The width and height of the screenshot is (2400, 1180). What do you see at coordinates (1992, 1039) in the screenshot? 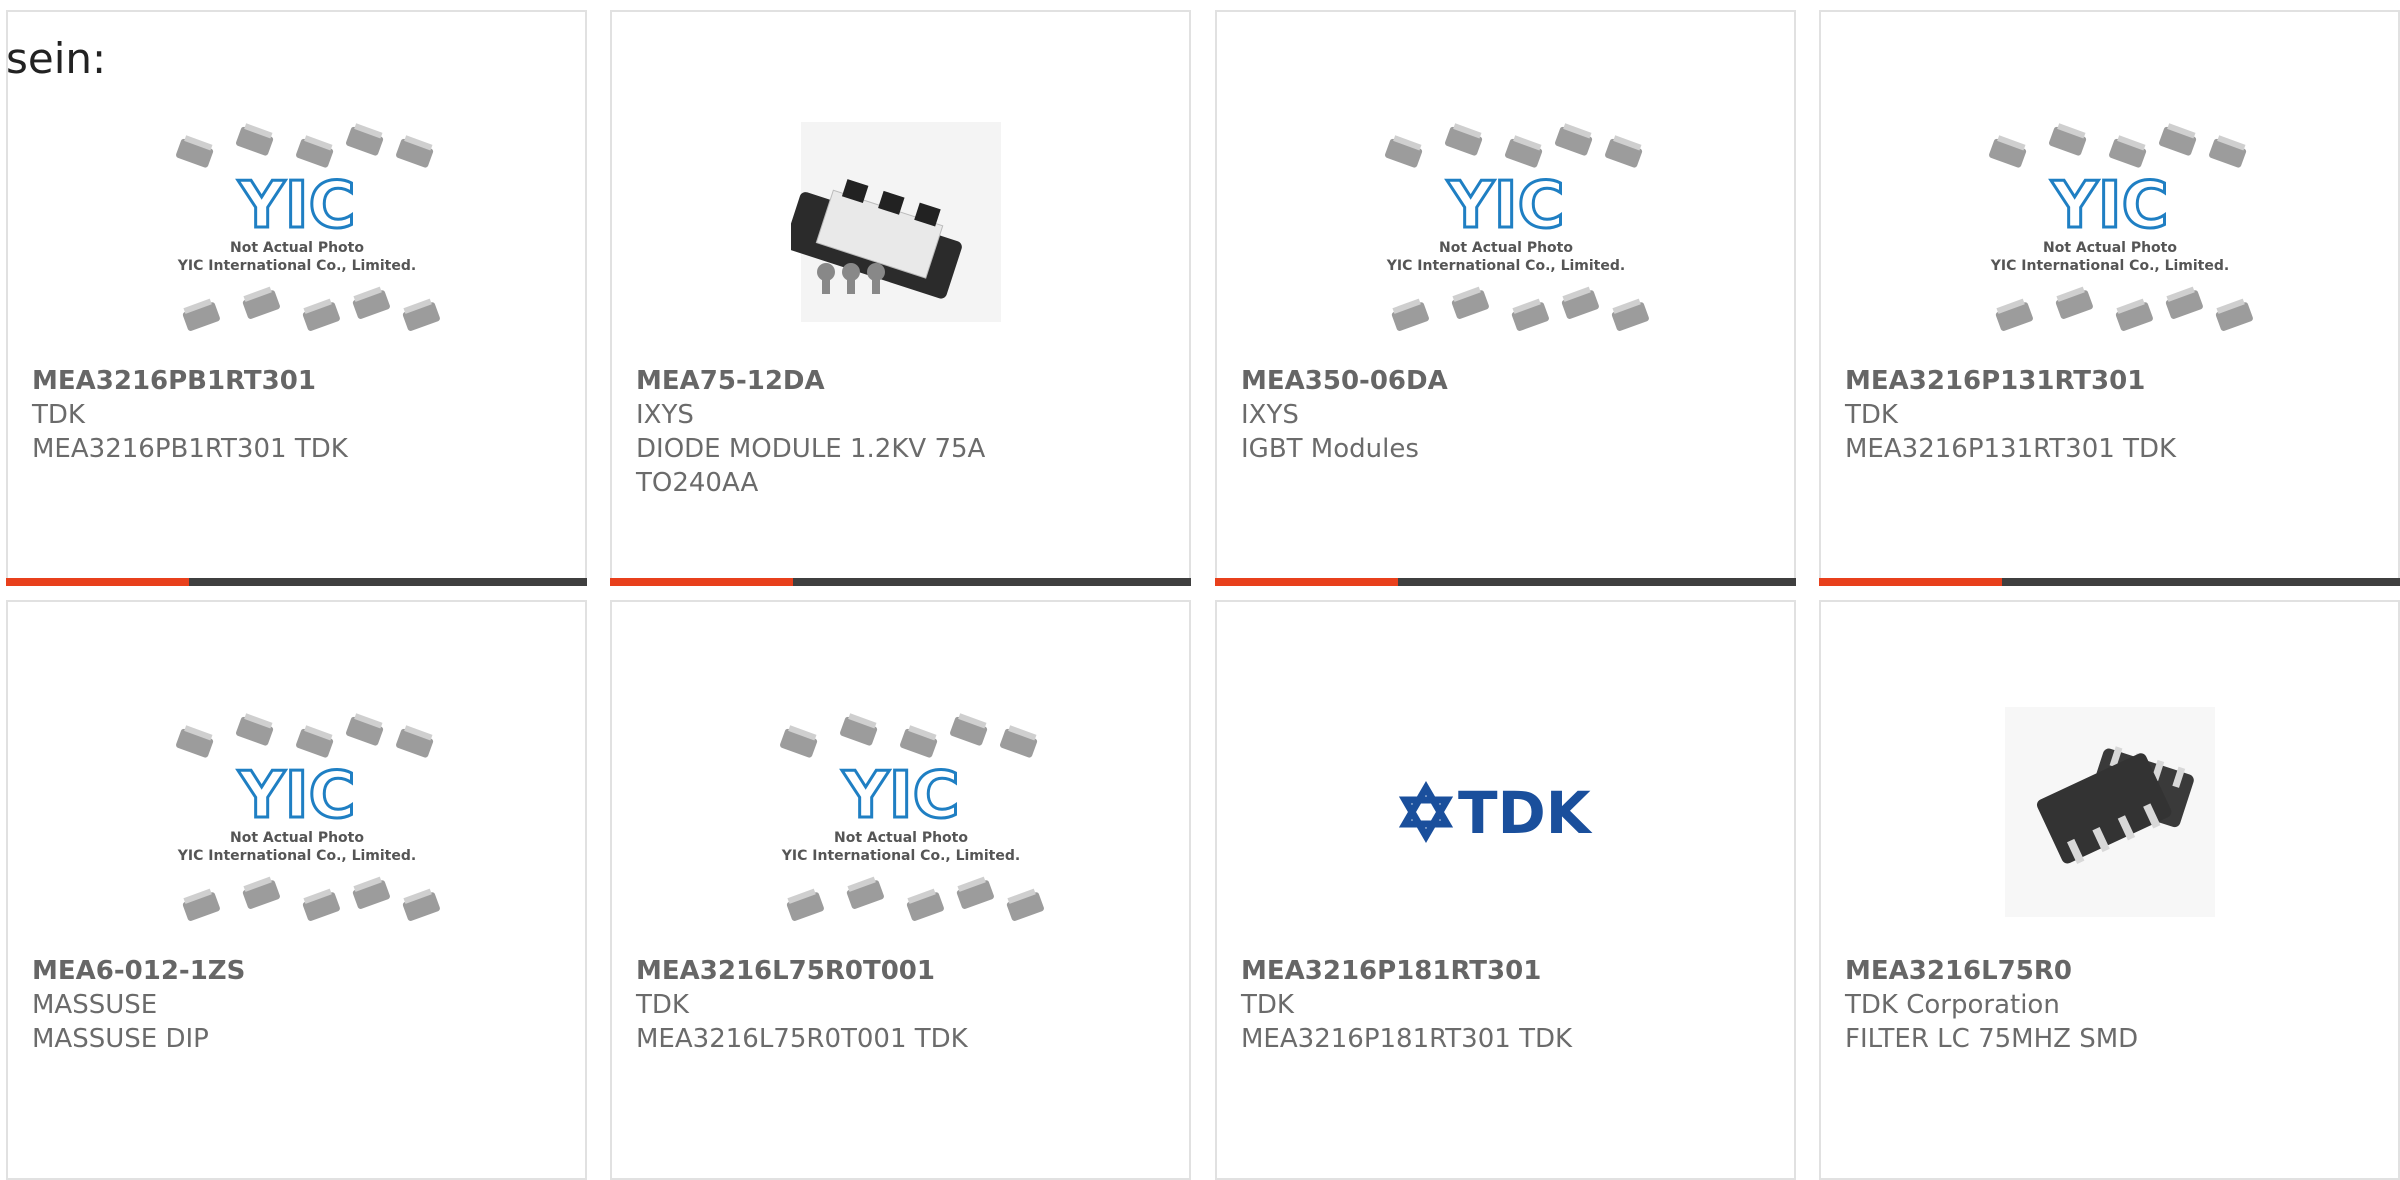
I see `product-description: FILTER LC 75MHZ SMD` at bounding box center [1992, 1039].